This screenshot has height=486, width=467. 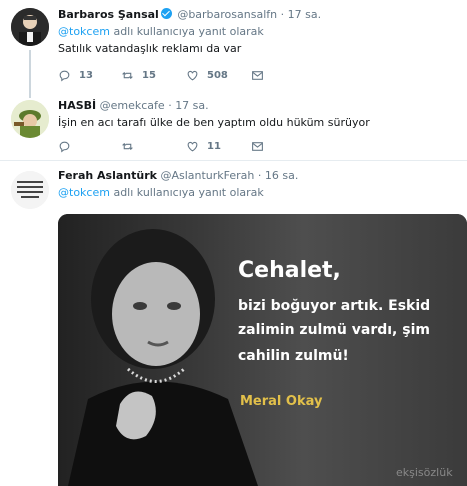 What do you see at coordinates (203, 146) in the screenshot?
I see `like-button: 11` at bounding box center [203, 146].